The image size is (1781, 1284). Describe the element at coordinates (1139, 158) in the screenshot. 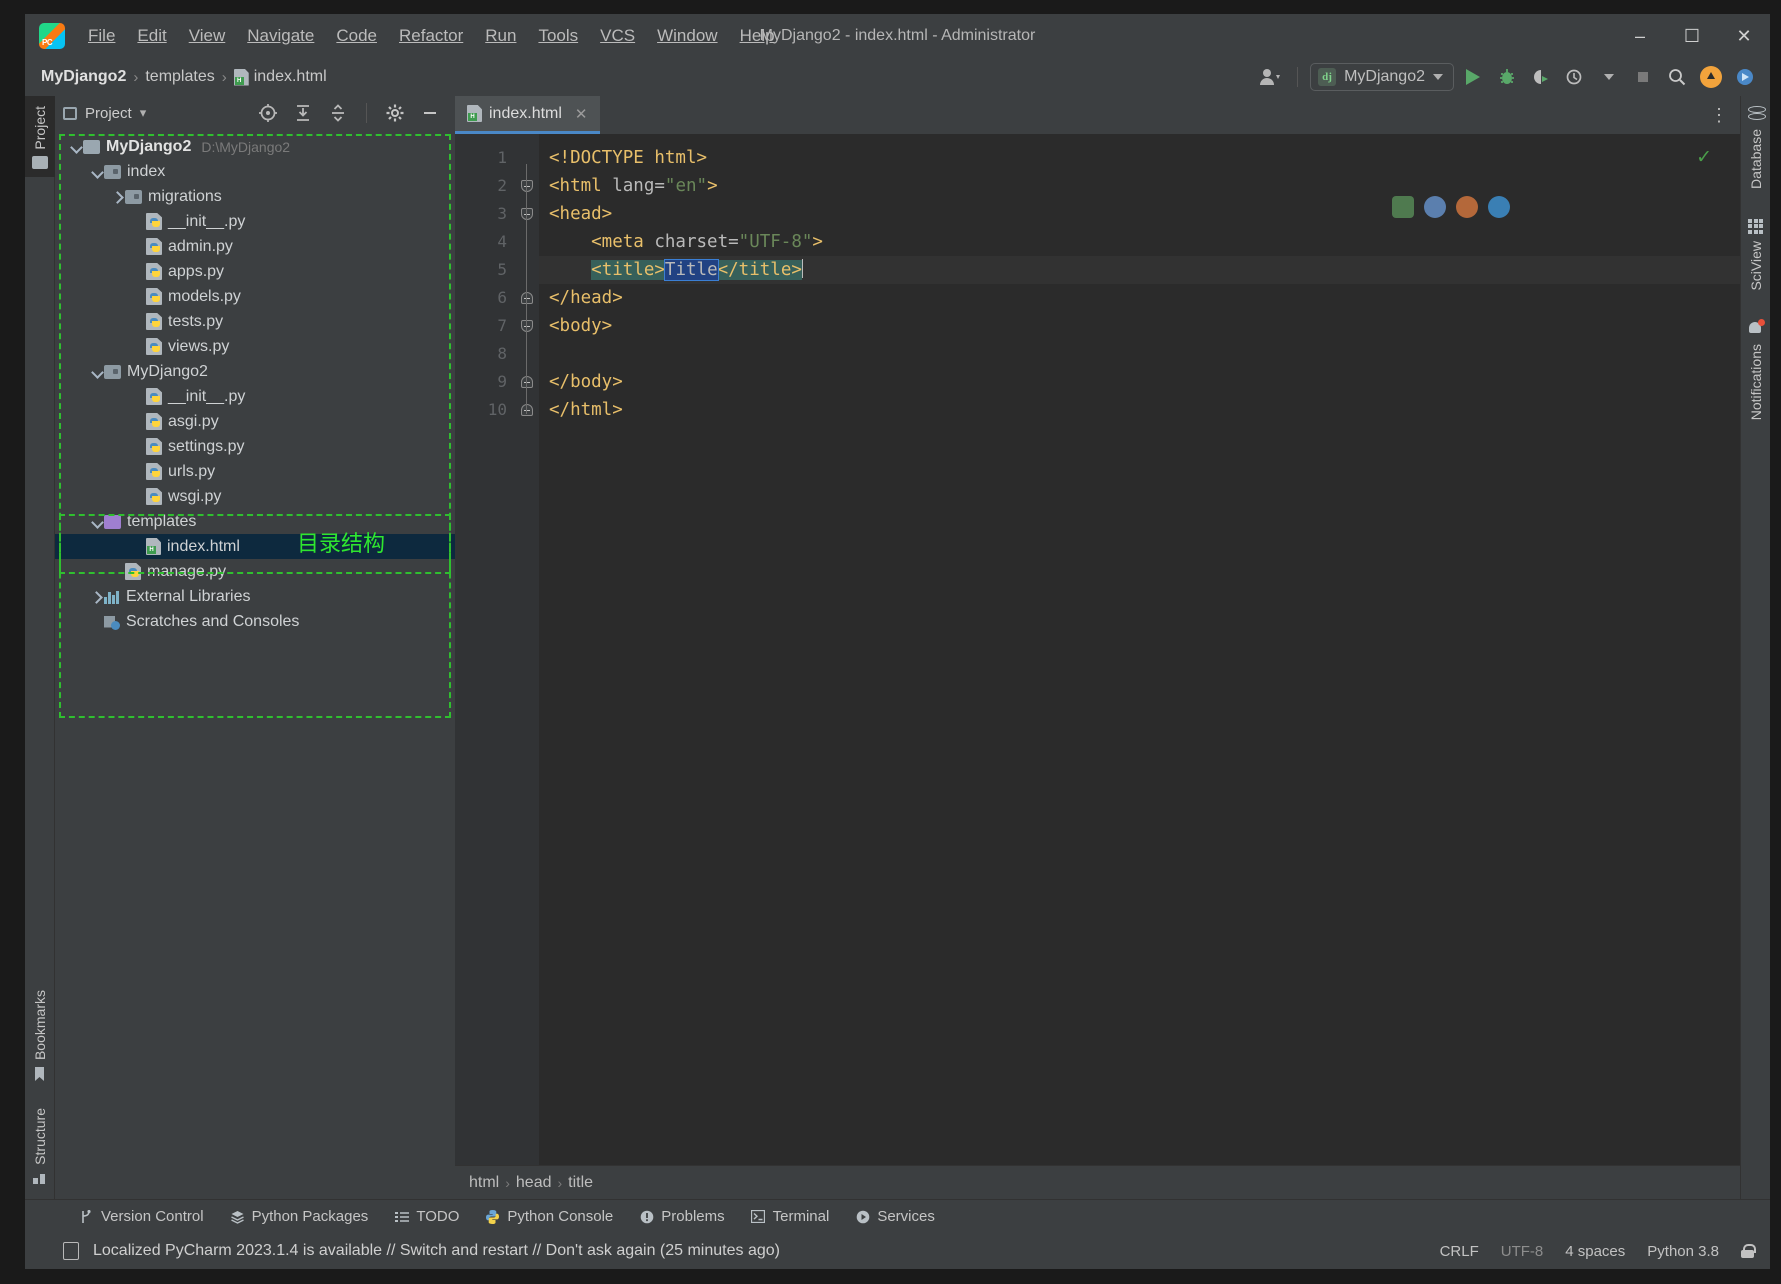

I see `code-line: <!DOCTYPE html>` at that location.